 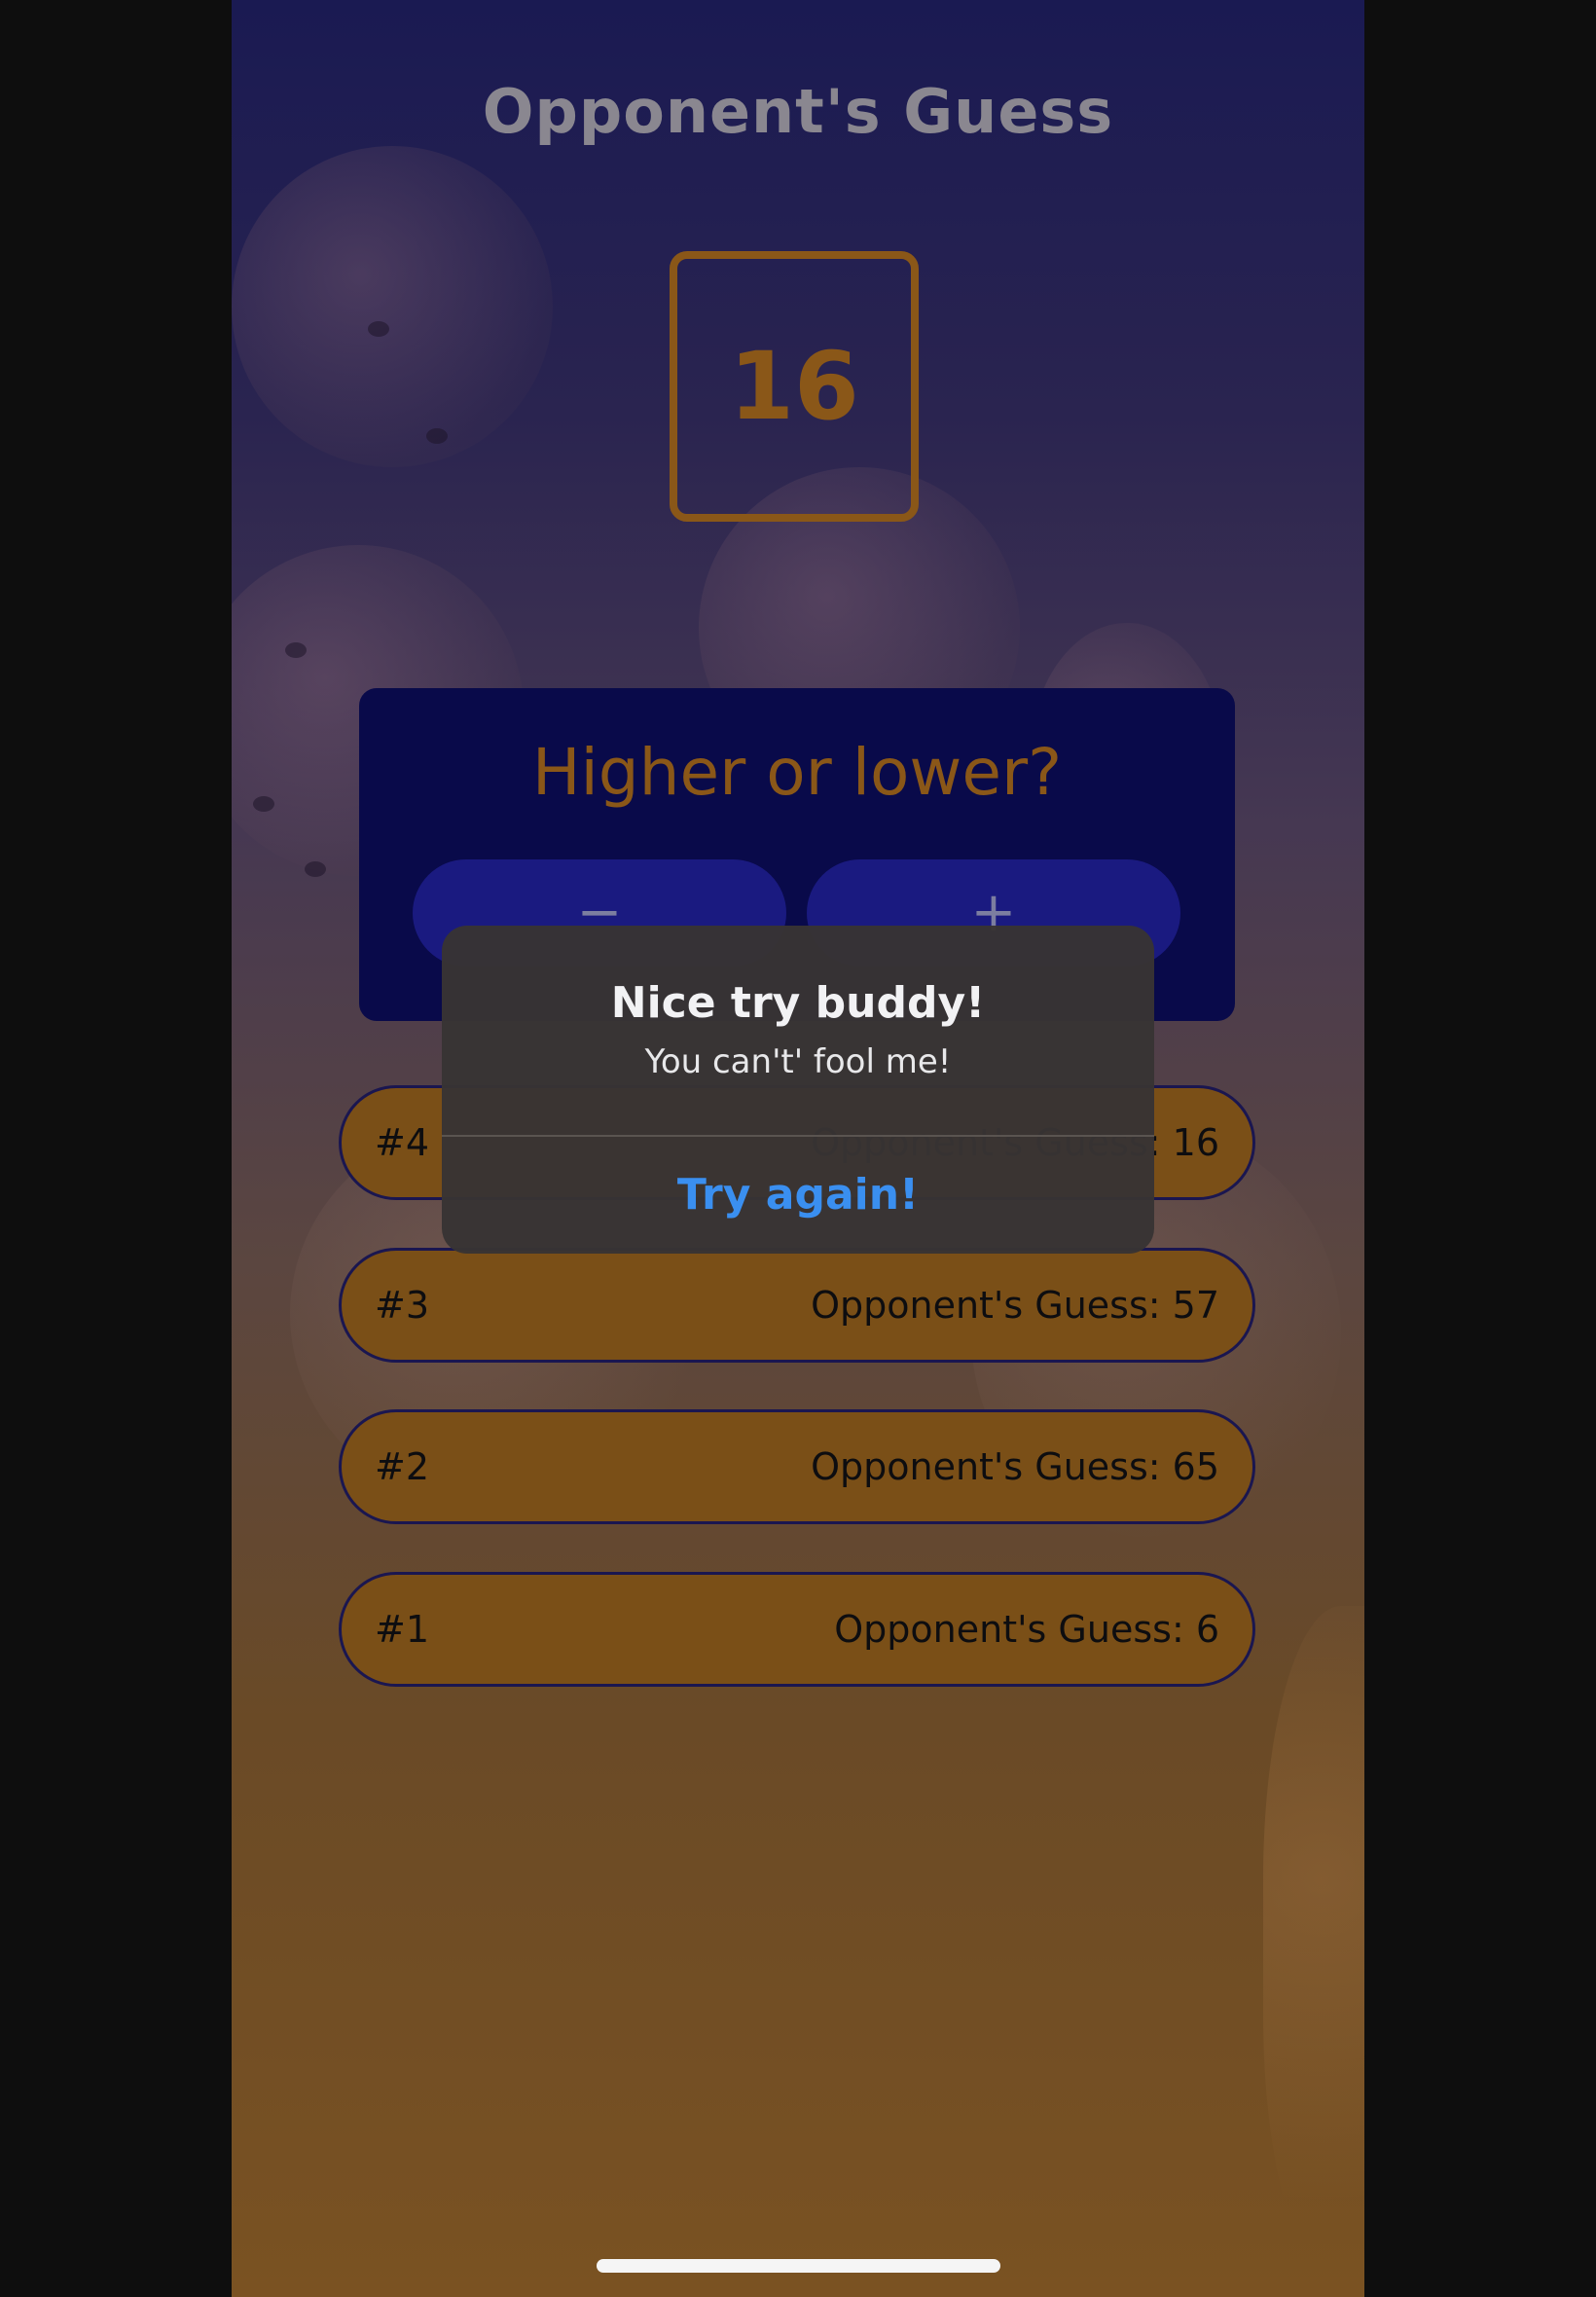 I want to click on higher-lower-prompt: Higher or lower?, so click(x=797, y=772).